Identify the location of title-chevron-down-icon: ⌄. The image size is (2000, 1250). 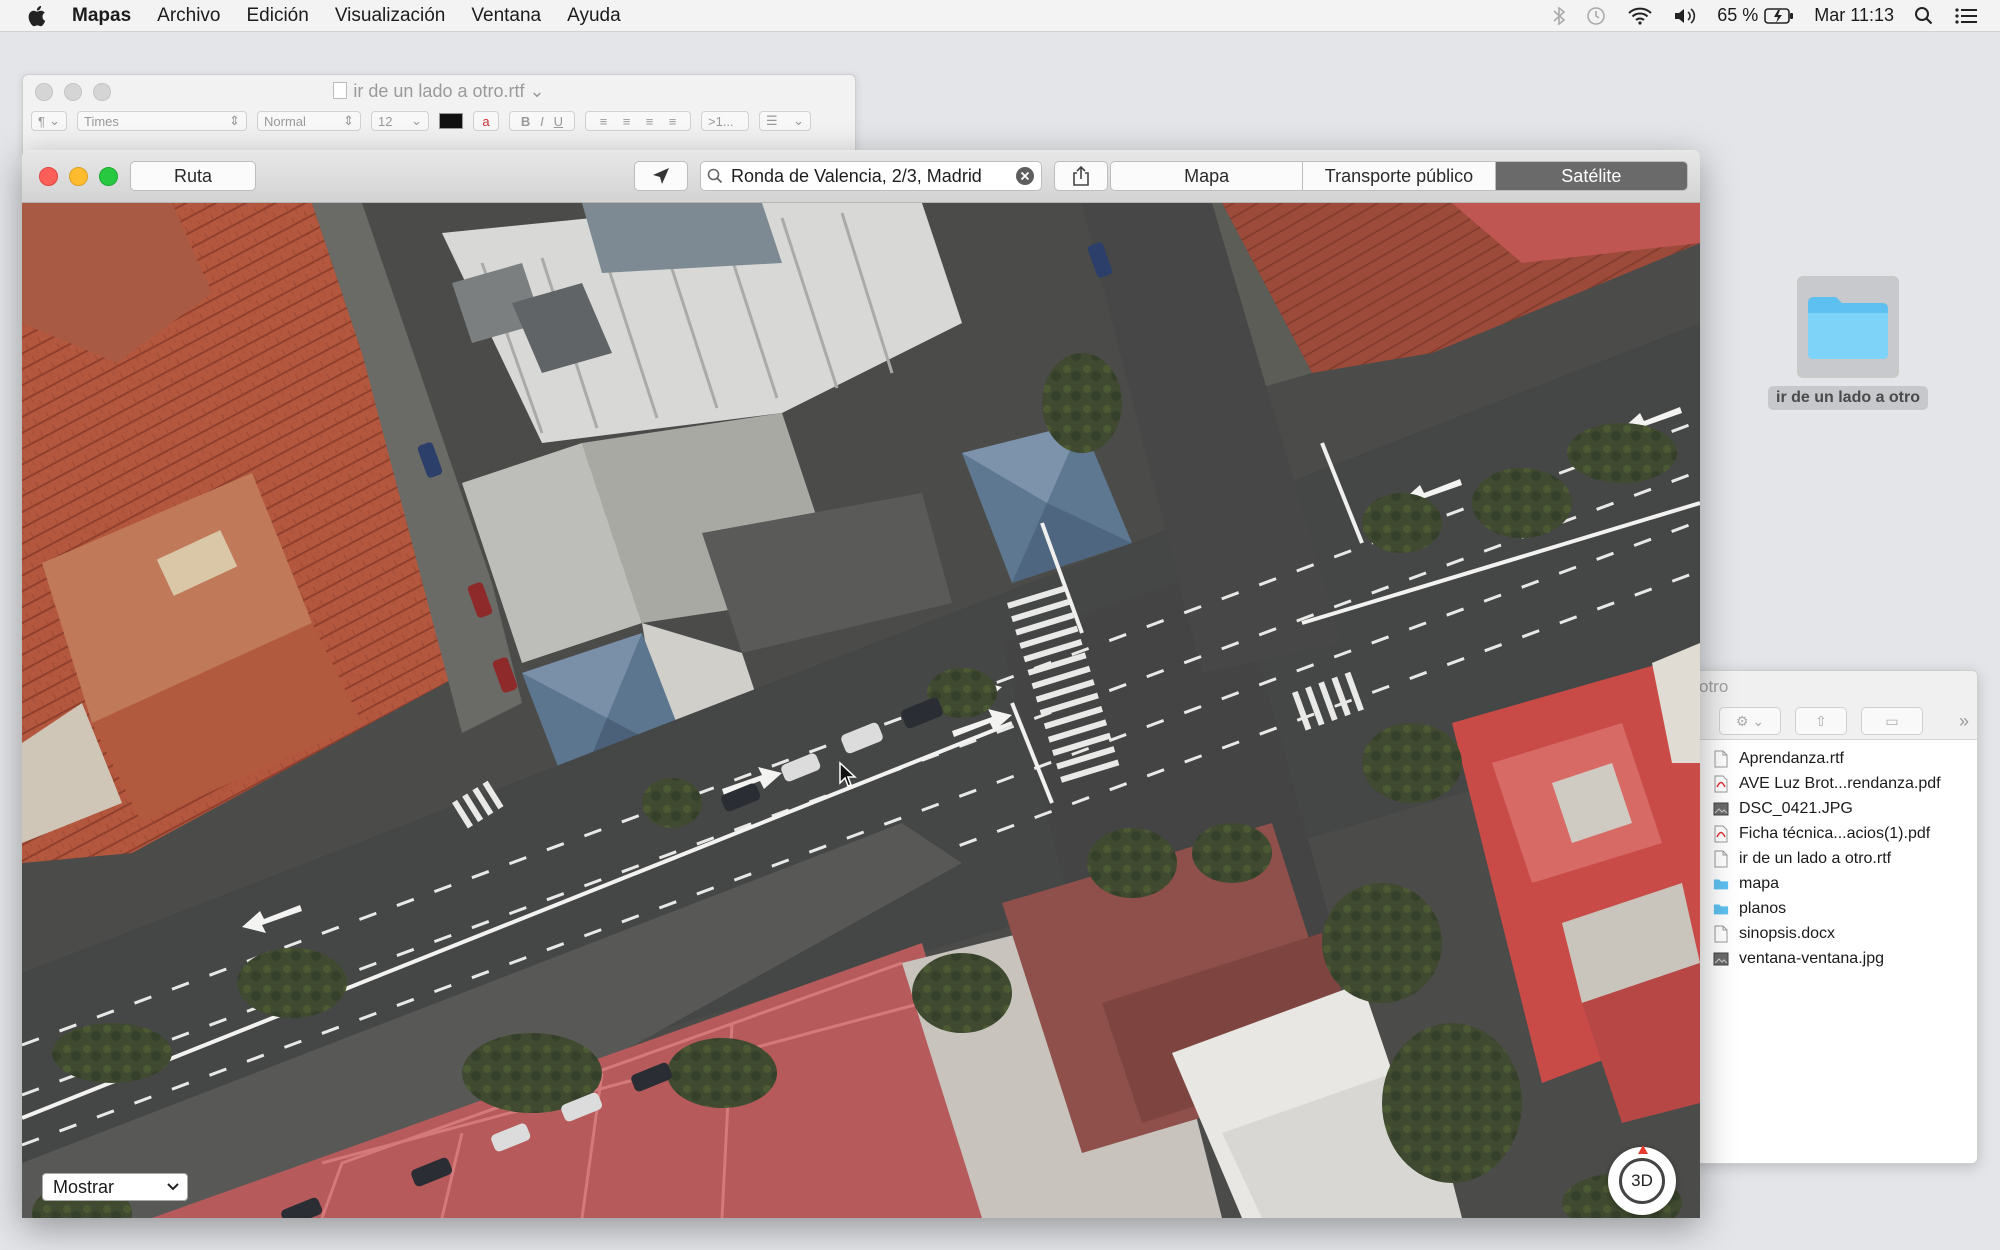
(535, 91).